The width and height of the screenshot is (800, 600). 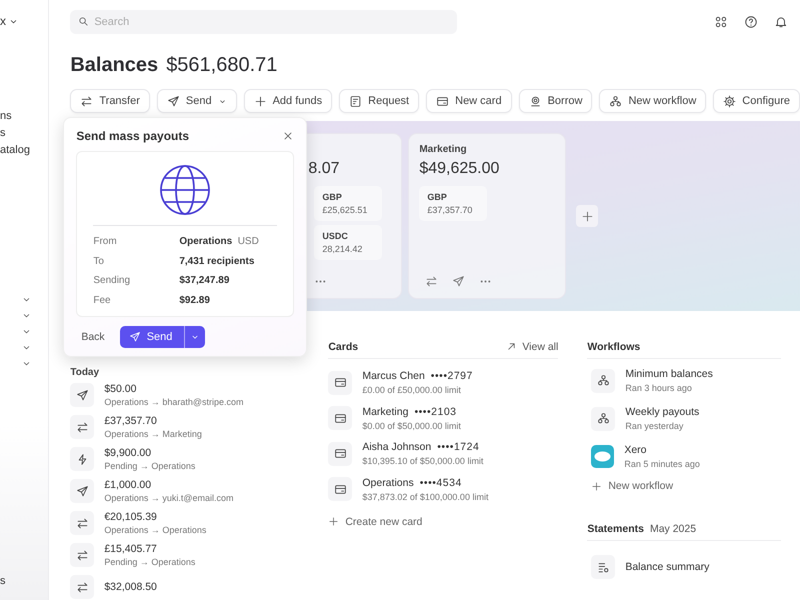 What do you see at coordinates (393, 376) in the screenshot?
I see `card-name: Marcus Chen` at bounding box center [393, 376].